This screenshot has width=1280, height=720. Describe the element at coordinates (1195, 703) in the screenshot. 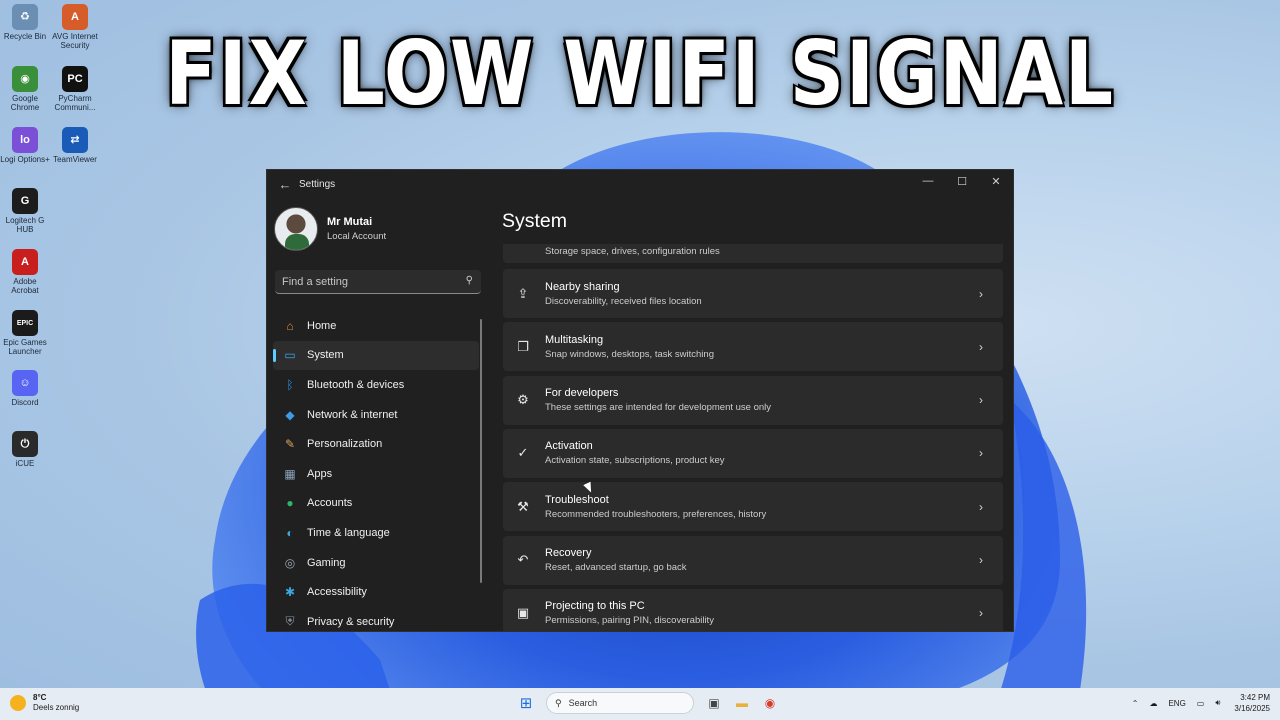

I see `system-tray: ⌃ ☁ ENG ▭ 🔊︎ 3:42 PM 3/16/2025` at that location.